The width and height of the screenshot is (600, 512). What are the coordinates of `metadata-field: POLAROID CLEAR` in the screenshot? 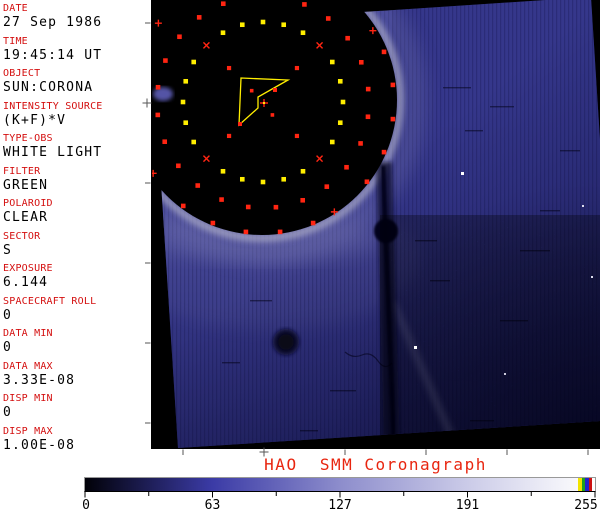 It's located at (28, 211).